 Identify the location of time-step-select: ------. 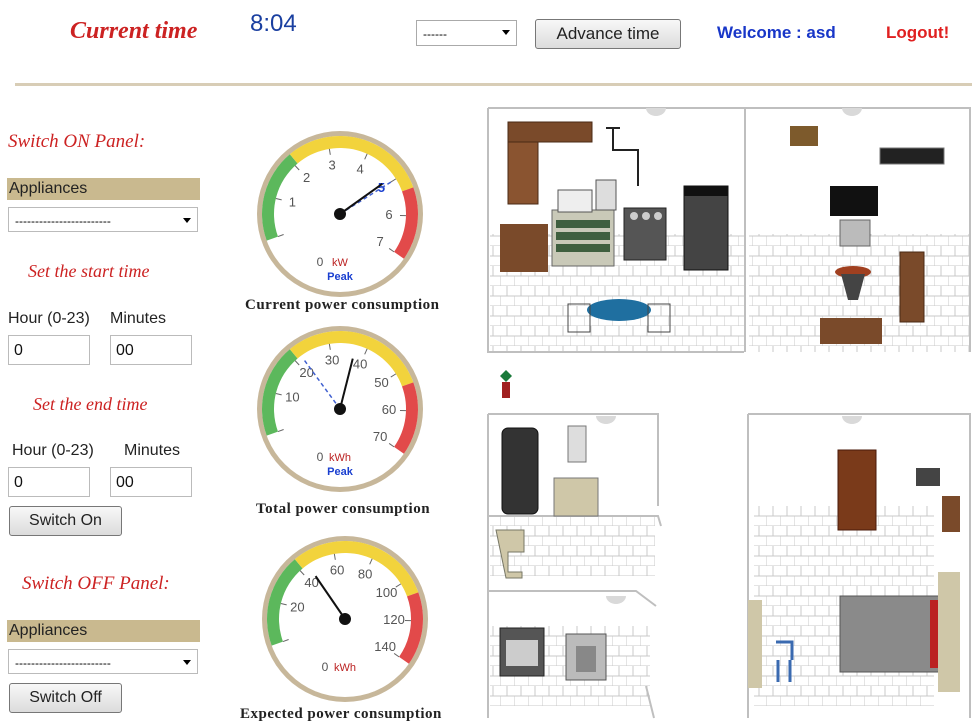
(466, 33).